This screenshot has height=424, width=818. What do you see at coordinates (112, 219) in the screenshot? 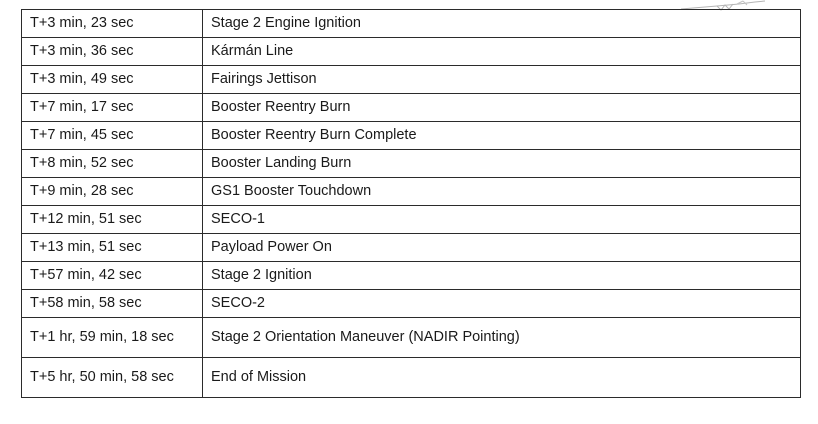
I see `time-cell: T+12 min, 51 sec` at bounding box center [112, 219].